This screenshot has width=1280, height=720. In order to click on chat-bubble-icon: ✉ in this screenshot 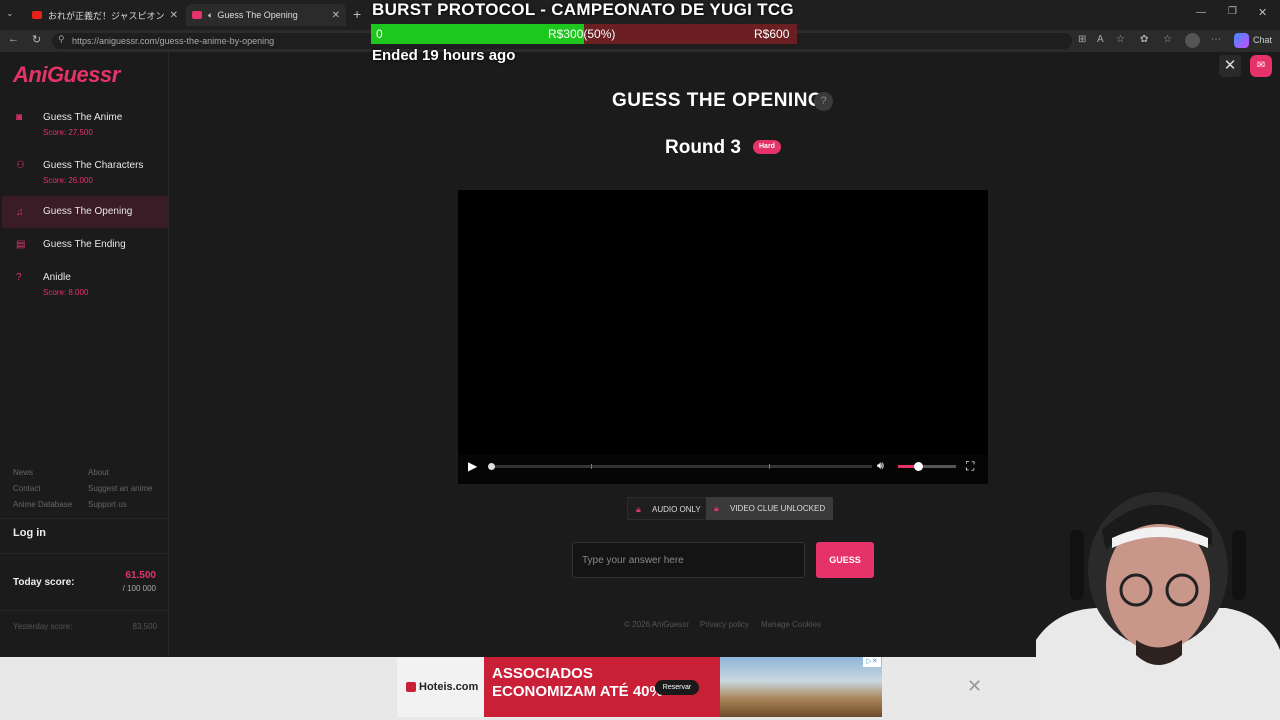, I will do `click(1261, 66)`.